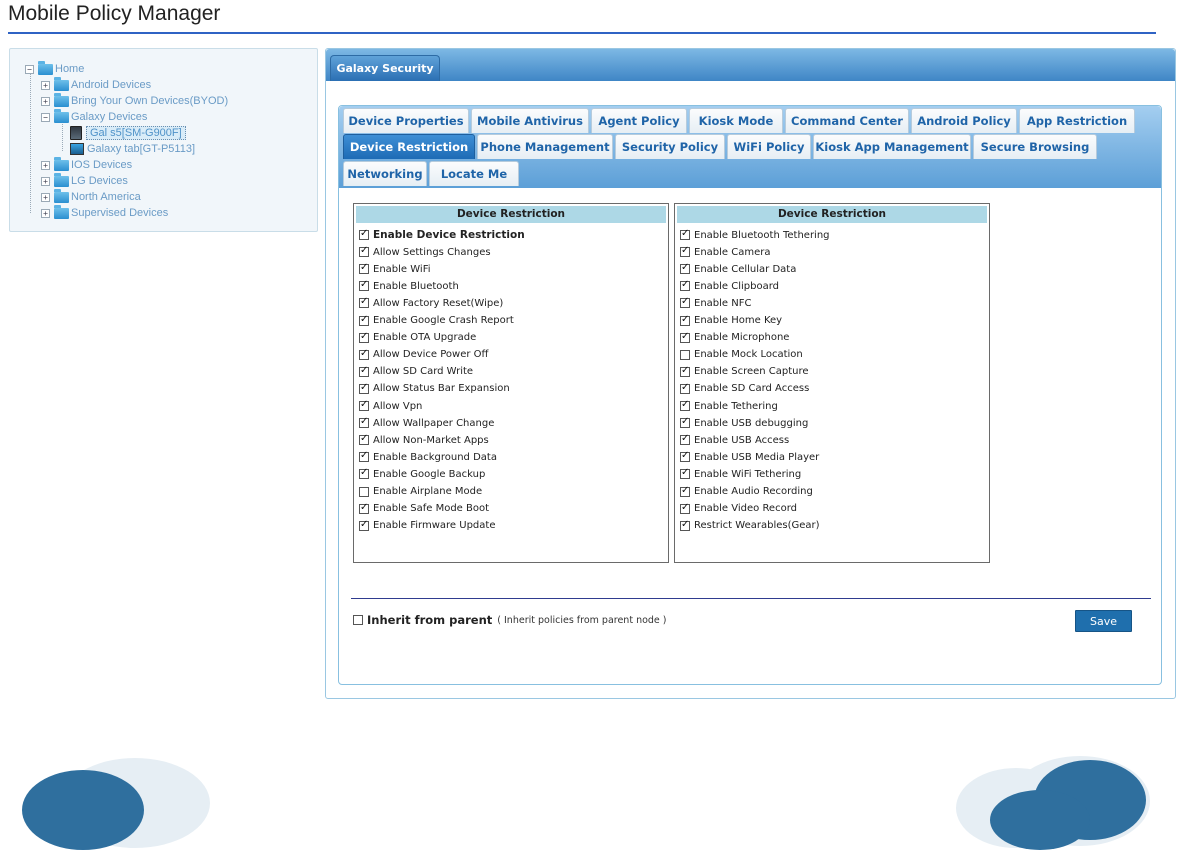  I want to click on tree-node-android-devices: + Android Devices, so click(96, 84).